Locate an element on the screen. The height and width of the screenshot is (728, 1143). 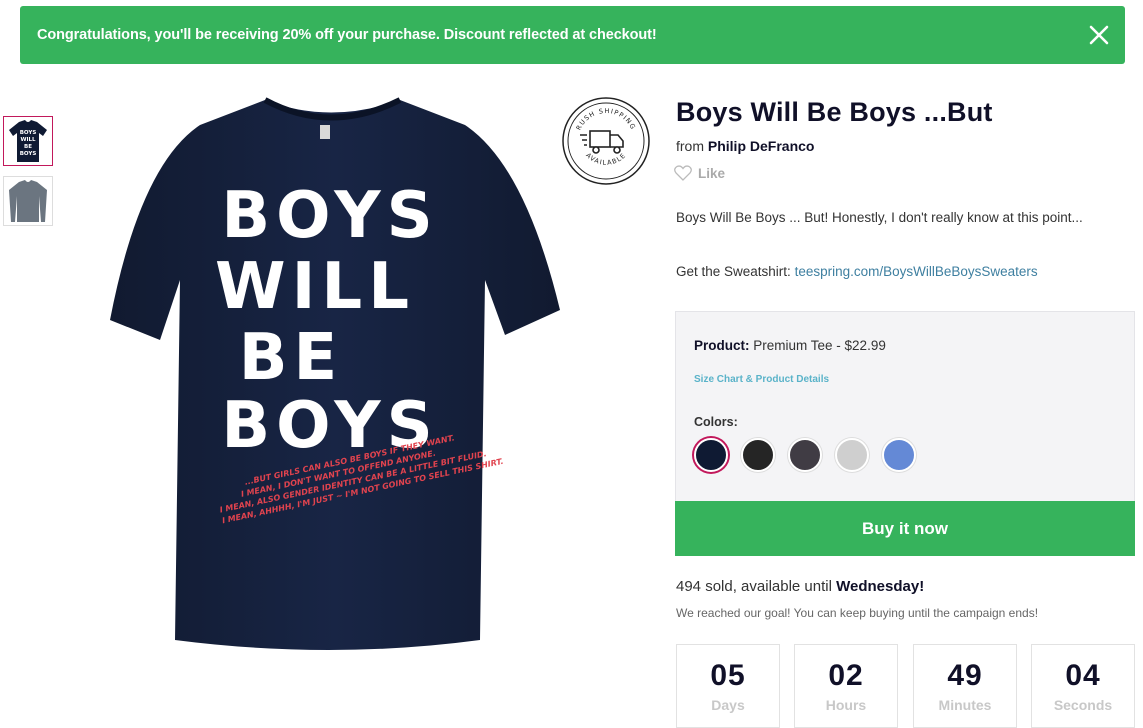
svg-text: WILL is located at coordinates (28, 140).